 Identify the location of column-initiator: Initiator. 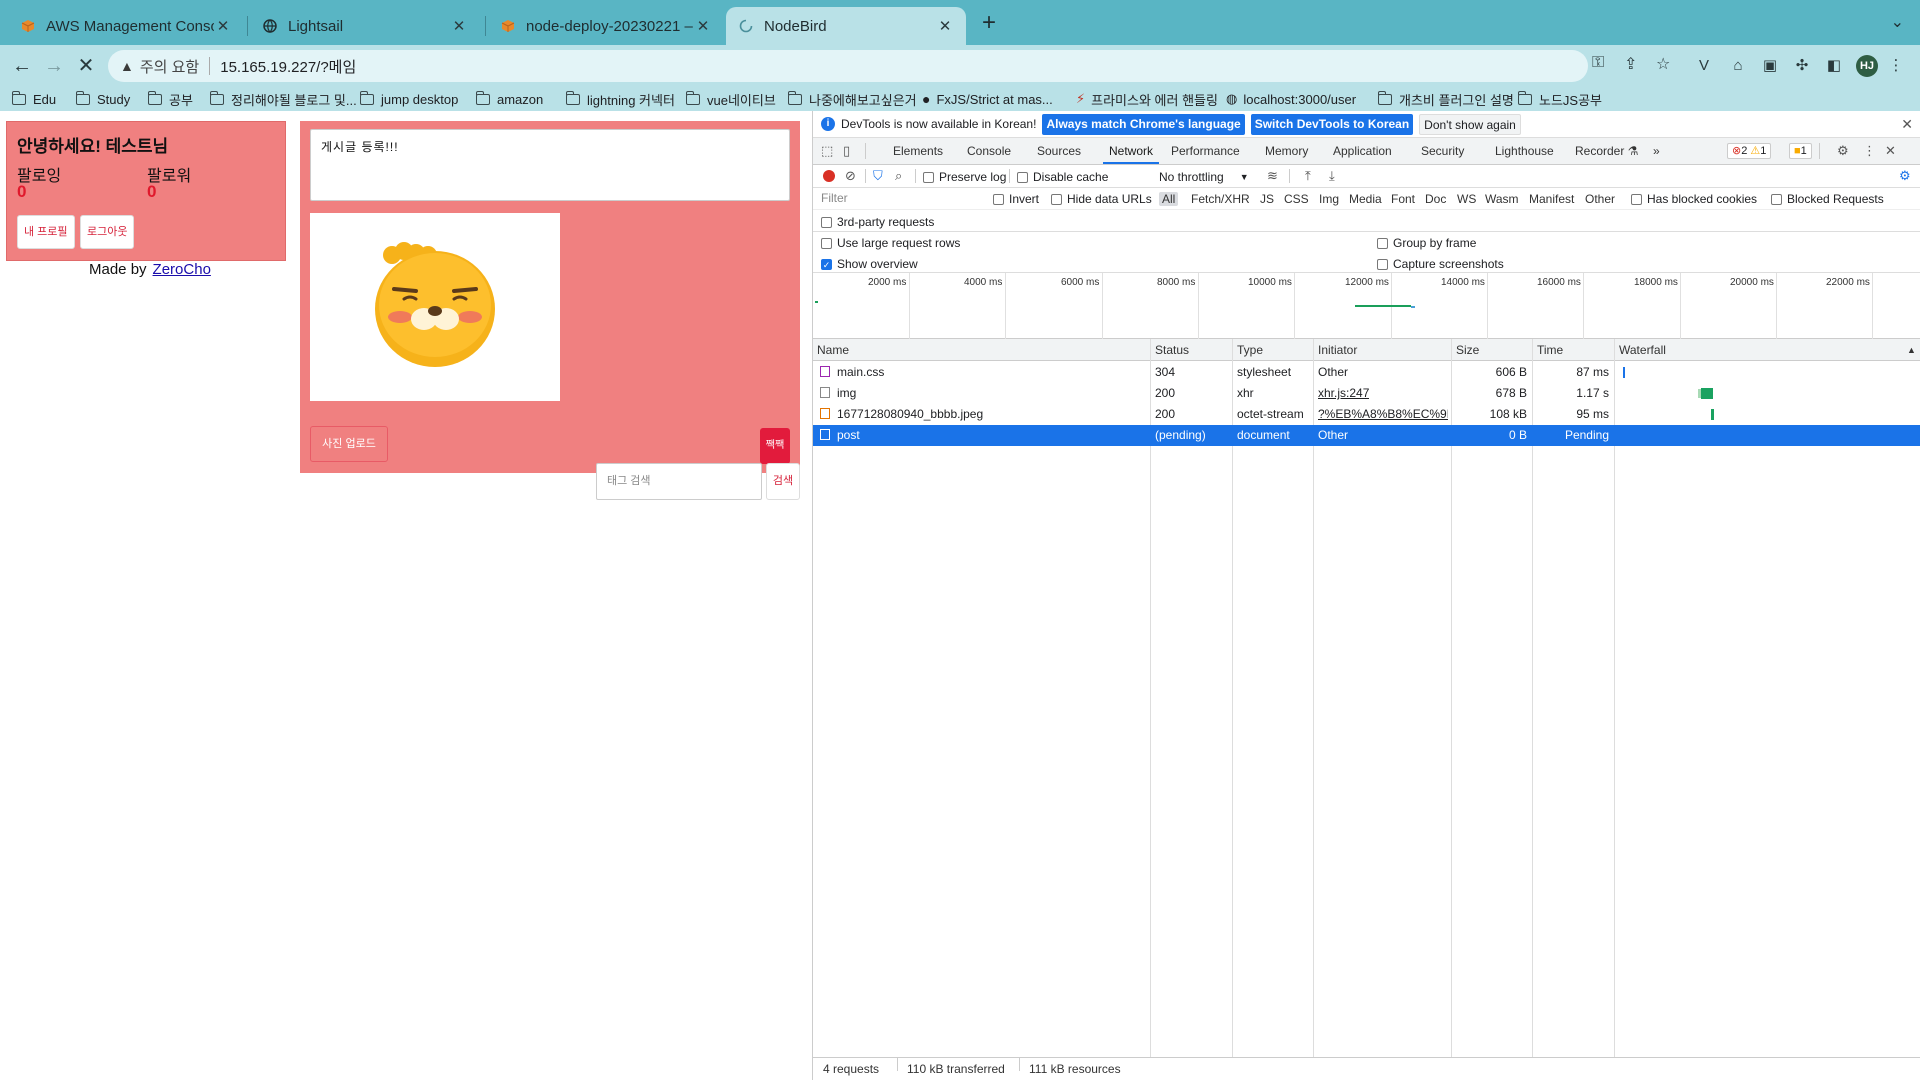
(1335, 350).